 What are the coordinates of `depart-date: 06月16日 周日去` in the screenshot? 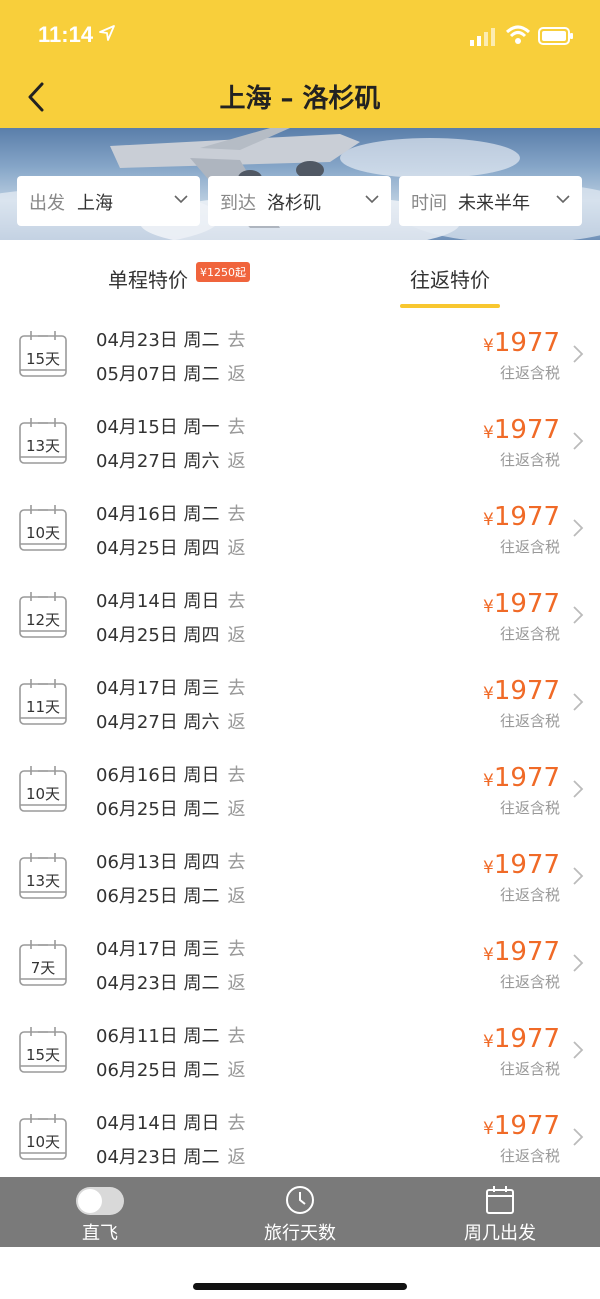 It's located at (171, 775).